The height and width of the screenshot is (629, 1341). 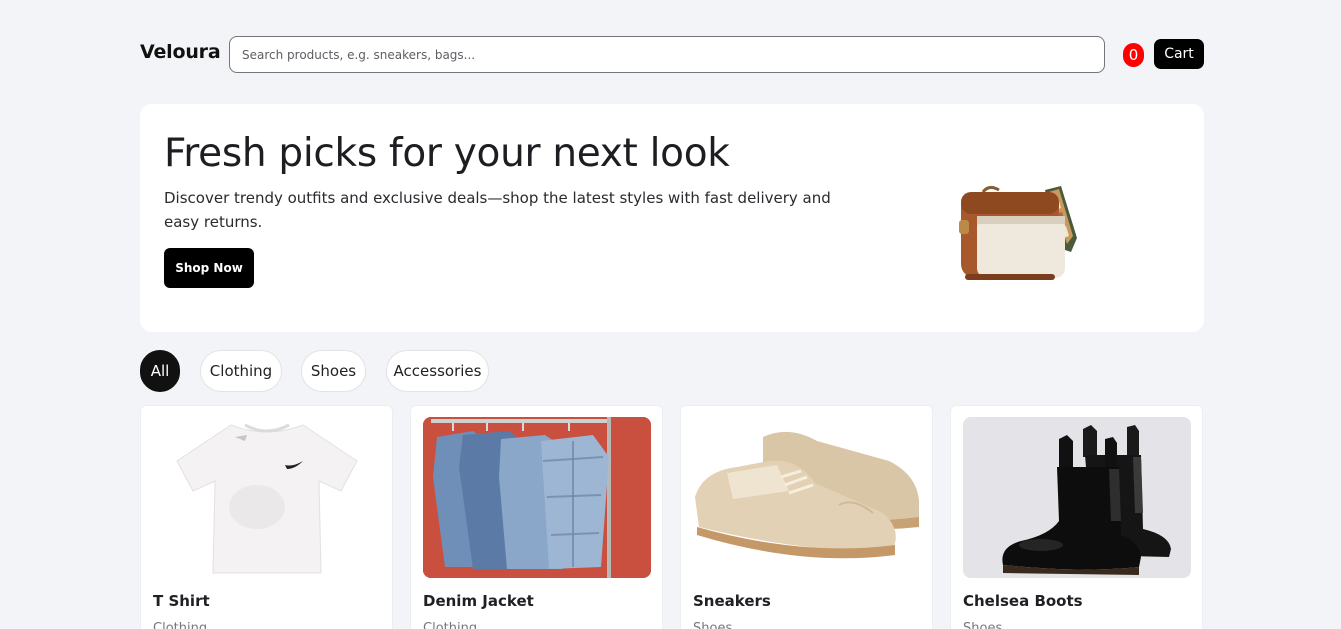 I want to click on search-input, so click(x=667, y=54).